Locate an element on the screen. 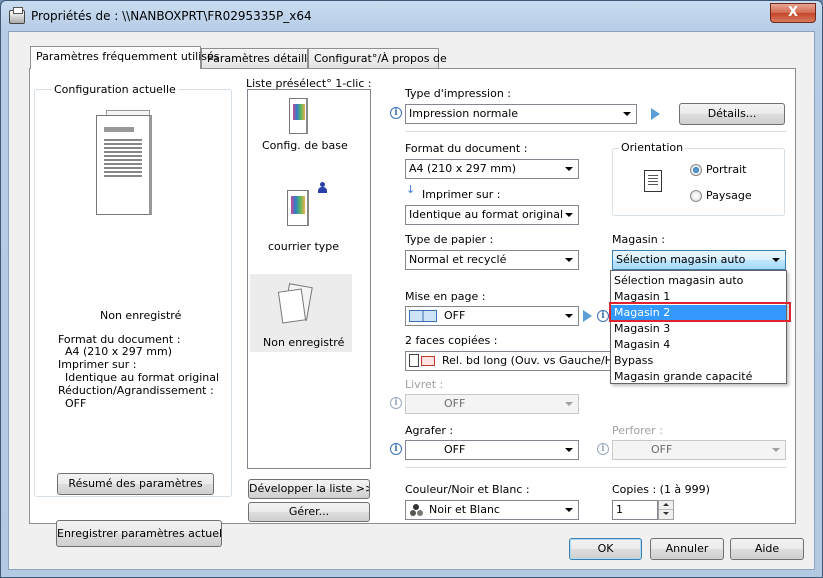 This screenshot has width=823, height=578. tray-combo: Sélection magasin auto is located at coordinates (699, 260).